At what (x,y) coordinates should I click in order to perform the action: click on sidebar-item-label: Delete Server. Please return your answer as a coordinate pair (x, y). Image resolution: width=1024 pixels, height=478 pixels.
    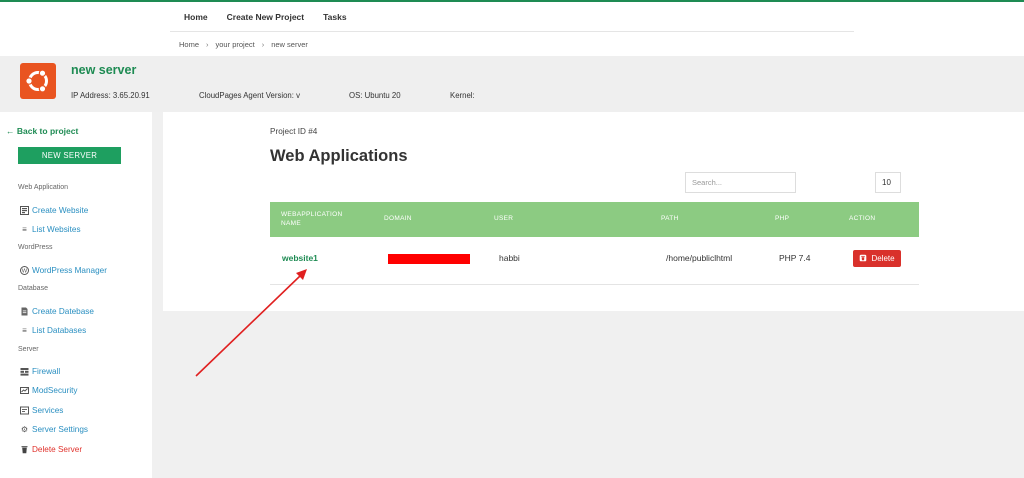
    Looking at the image, I should click on (57, 449).